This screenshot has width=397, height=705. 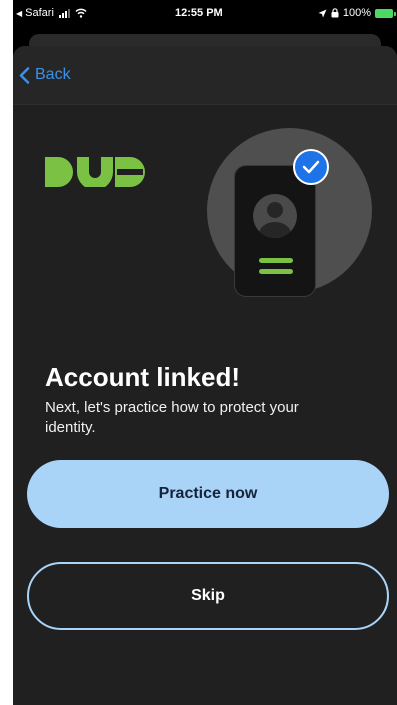 I want to click on lock-rotation-icon, so click(x=335, y=13).